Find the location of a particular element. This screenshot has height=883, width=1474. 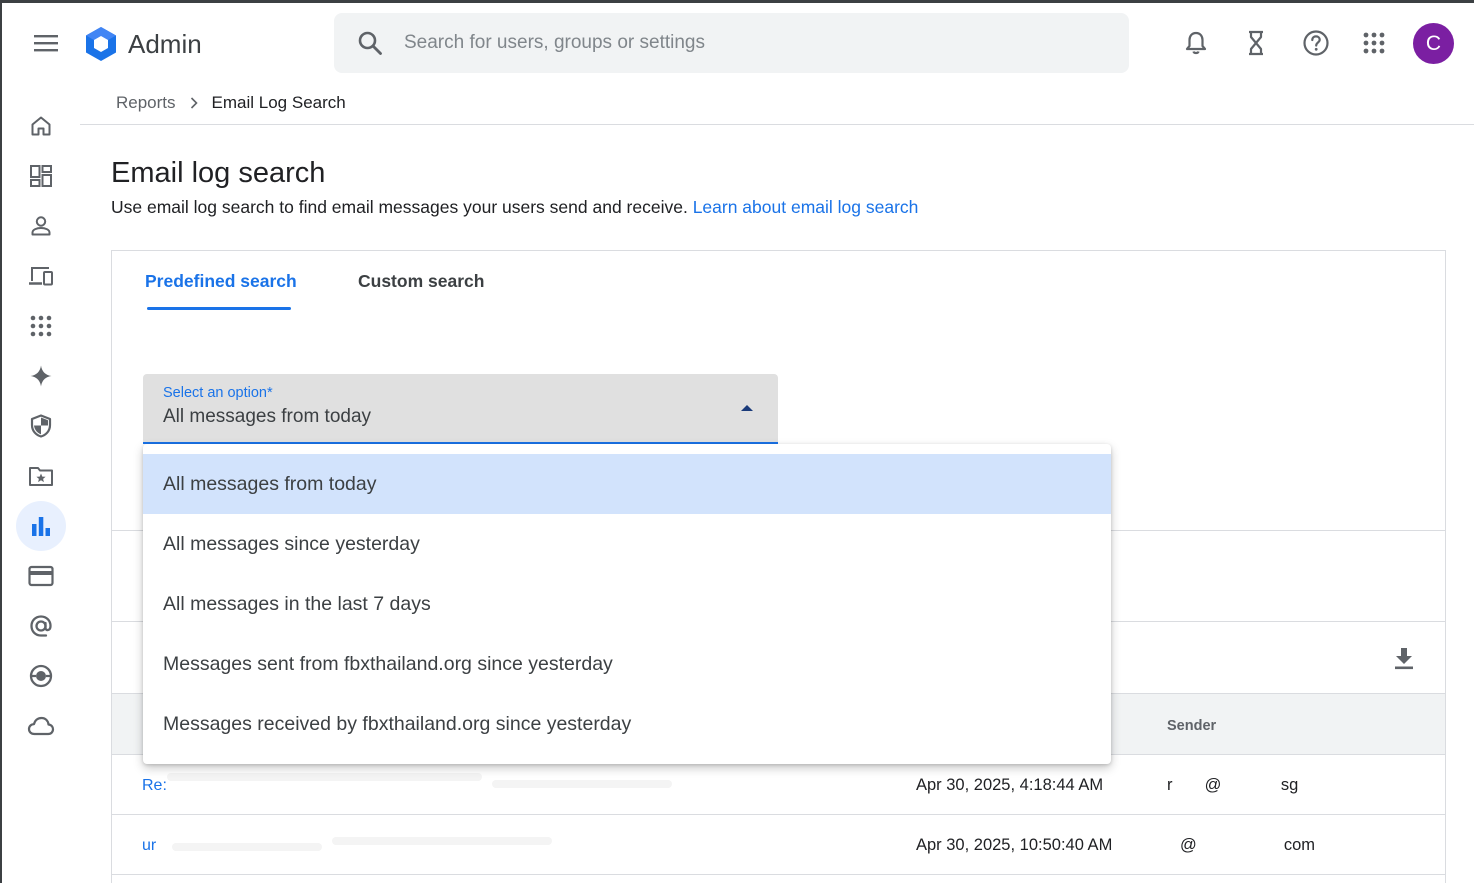

apps-grid-icon is located at coordinates (1374, 43).